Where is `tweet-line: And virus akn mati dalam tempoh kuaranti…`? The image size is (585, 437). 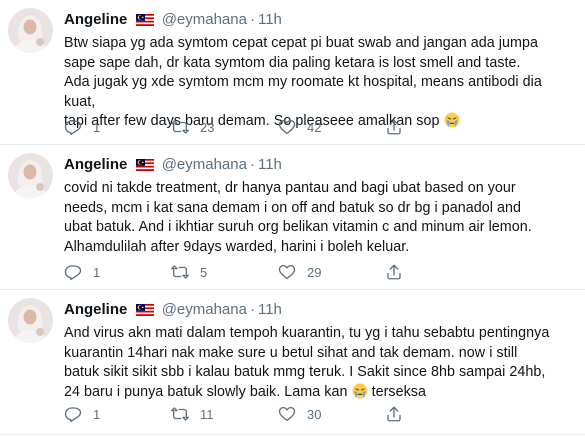 tweet-line: And virus akn mati dalam tempoh kuaranti… is located at coordinates (307, 333).